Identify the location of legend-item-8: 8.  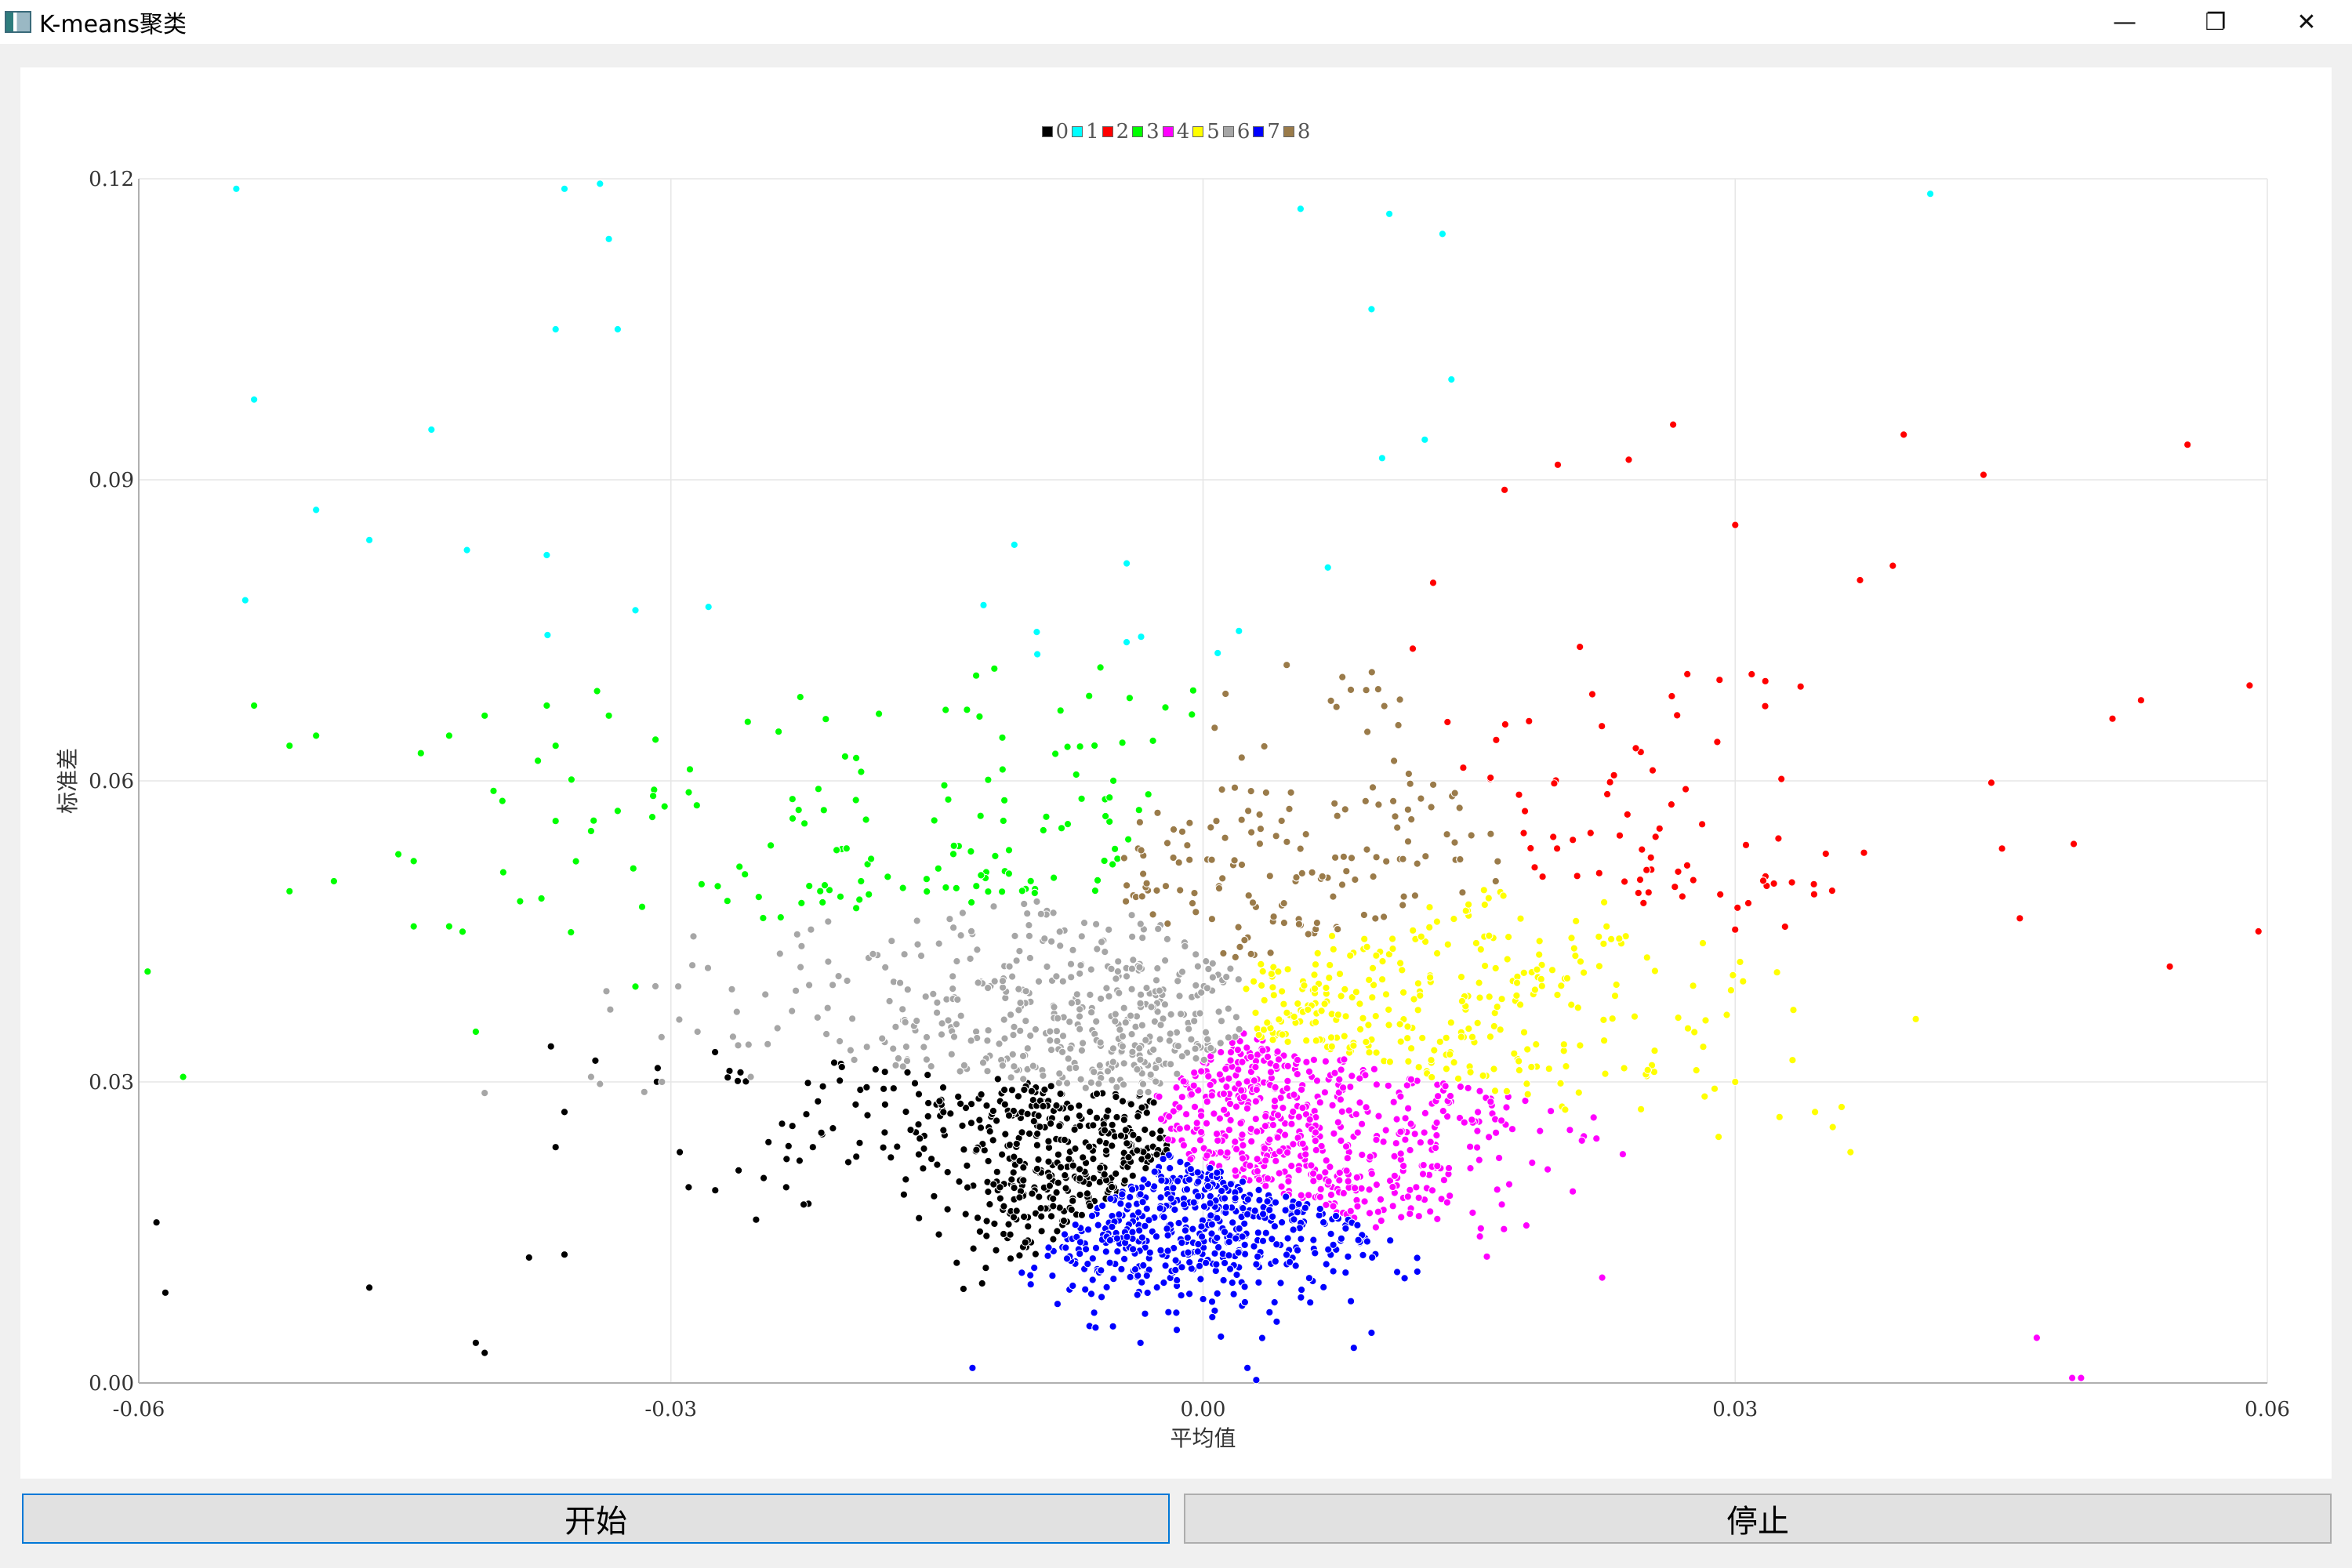
(1297, 131).